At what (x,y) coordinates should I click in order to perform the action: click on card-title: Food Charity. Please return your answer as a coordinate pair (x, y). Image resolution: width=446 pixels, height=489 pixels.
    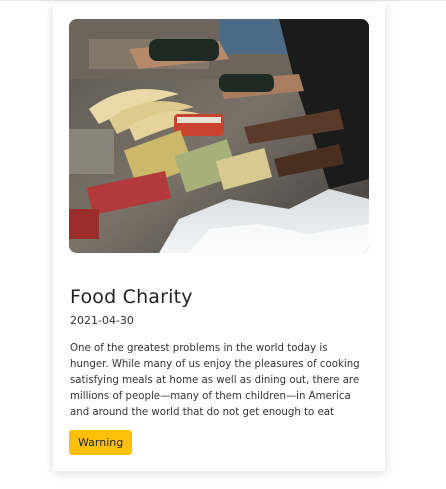
    Looking at the image, I should click on (131, 297).